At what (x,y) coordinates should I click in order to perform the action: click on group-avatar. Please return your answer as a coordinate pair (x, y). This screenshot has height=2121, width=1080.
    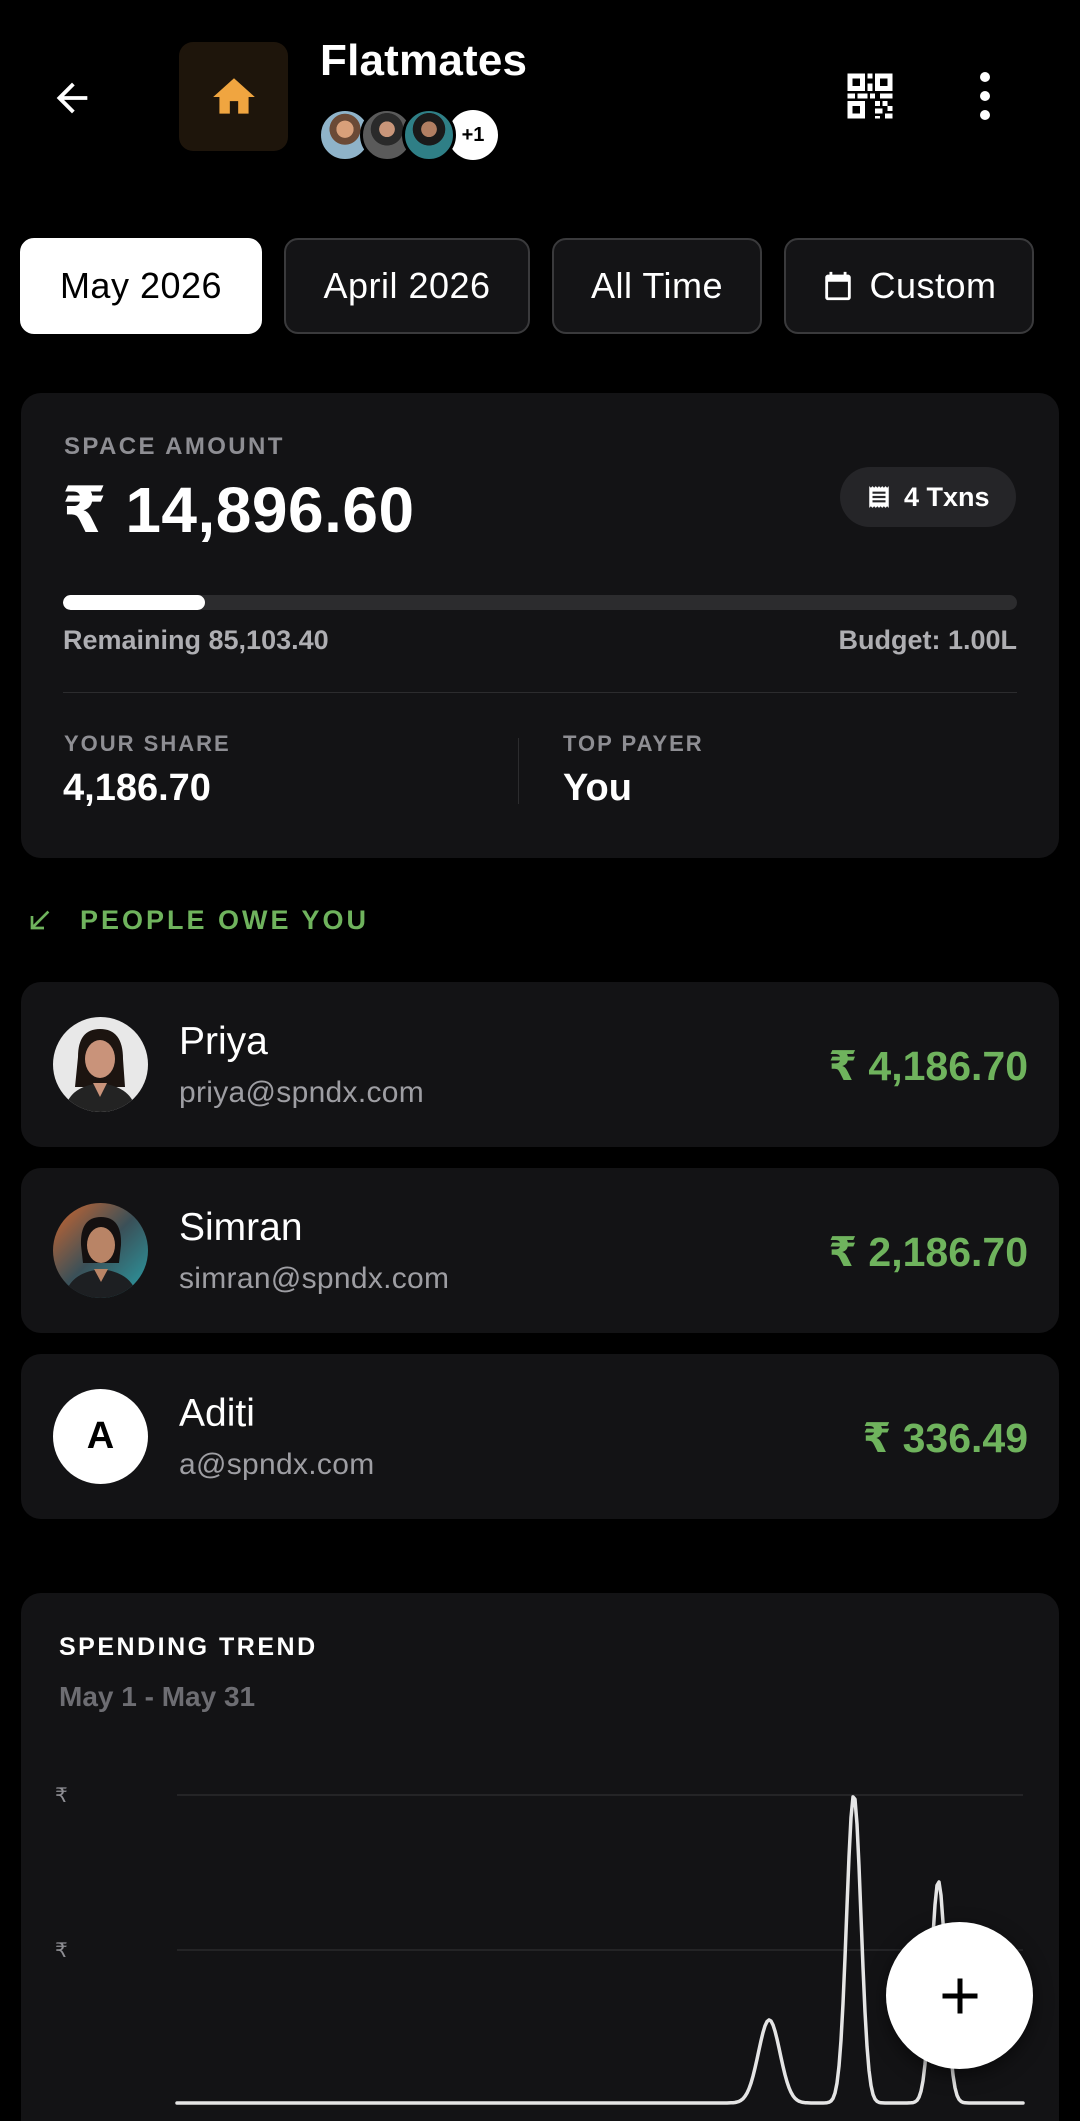
    Looking at the image, I should click on (233, 96).